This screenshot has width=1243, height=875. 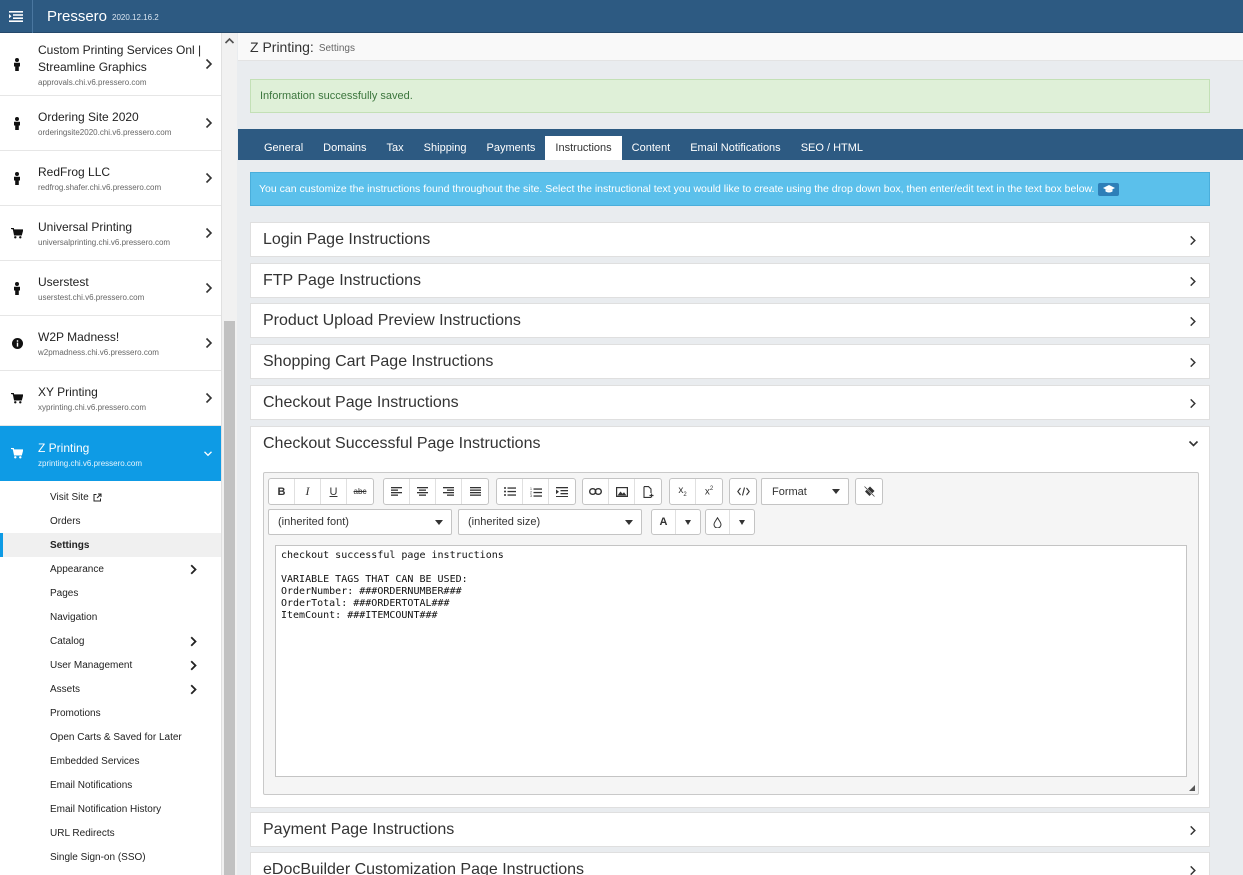 I want to click on site-url: orderingsite2020.chi.v6.pressero.com, so click(x=105, y=132).